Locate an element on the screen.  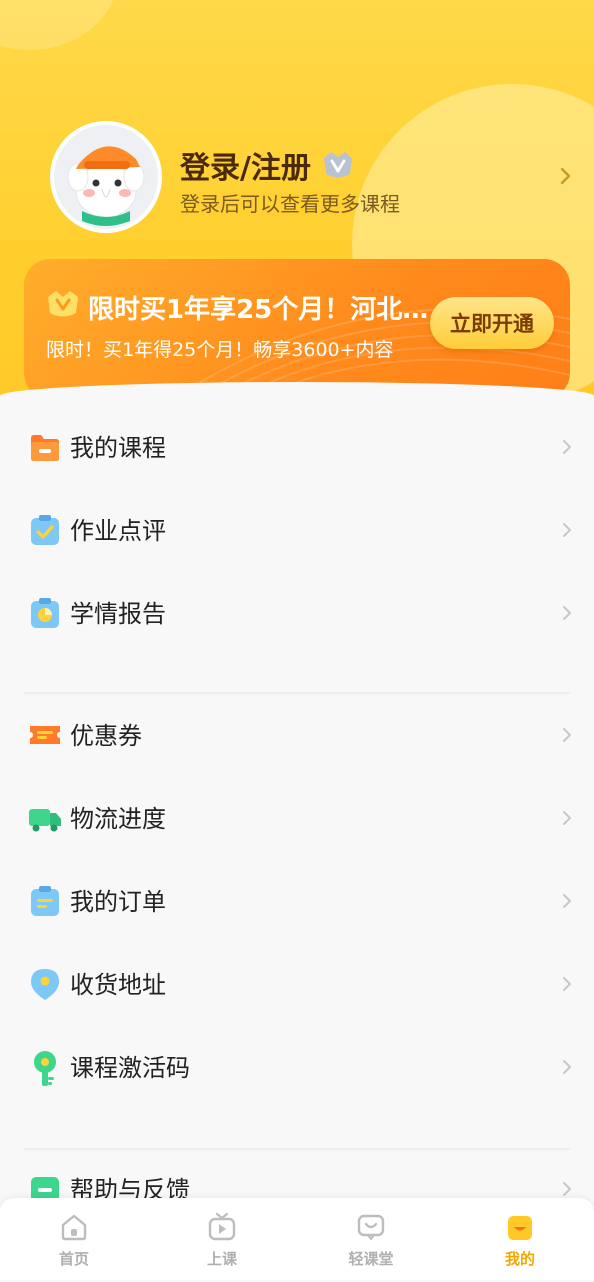
menu-item-label: 作业点评 is located at coordinates (118, 531).